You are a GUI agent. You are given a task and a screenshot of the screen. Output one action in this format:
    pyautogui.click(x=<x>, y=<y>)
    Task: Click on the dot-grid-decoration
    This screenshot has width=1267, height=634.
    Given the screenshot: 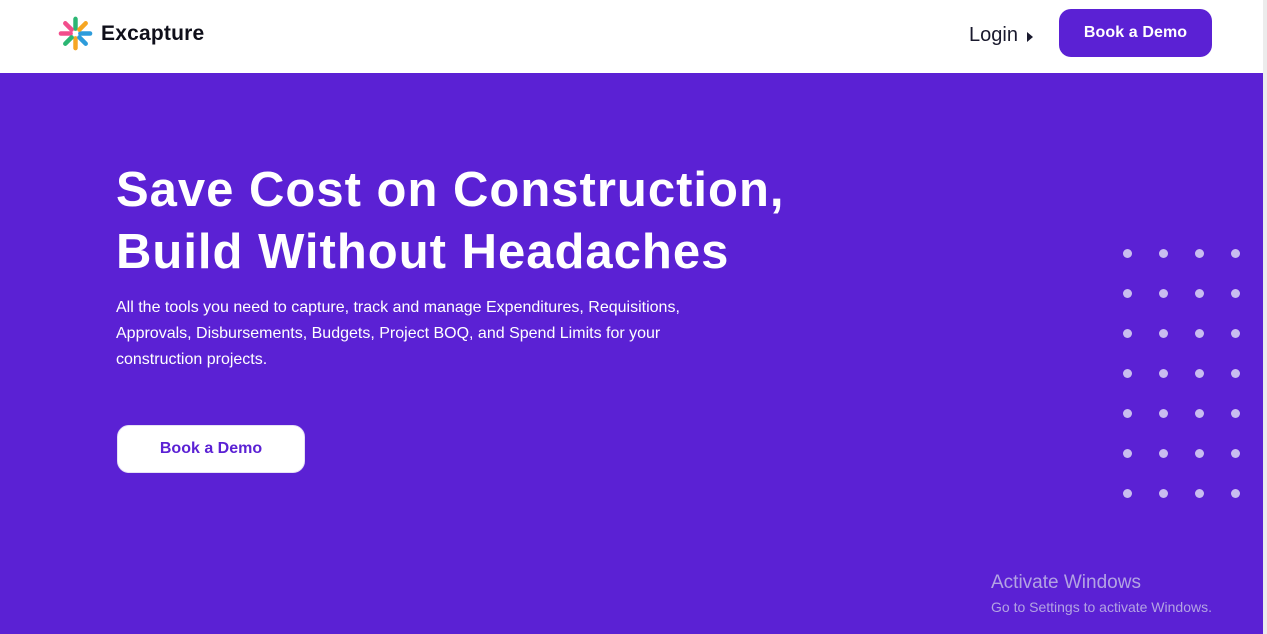 What is the action you would take?
    pyautogui.click(x=1185, y=375)
    